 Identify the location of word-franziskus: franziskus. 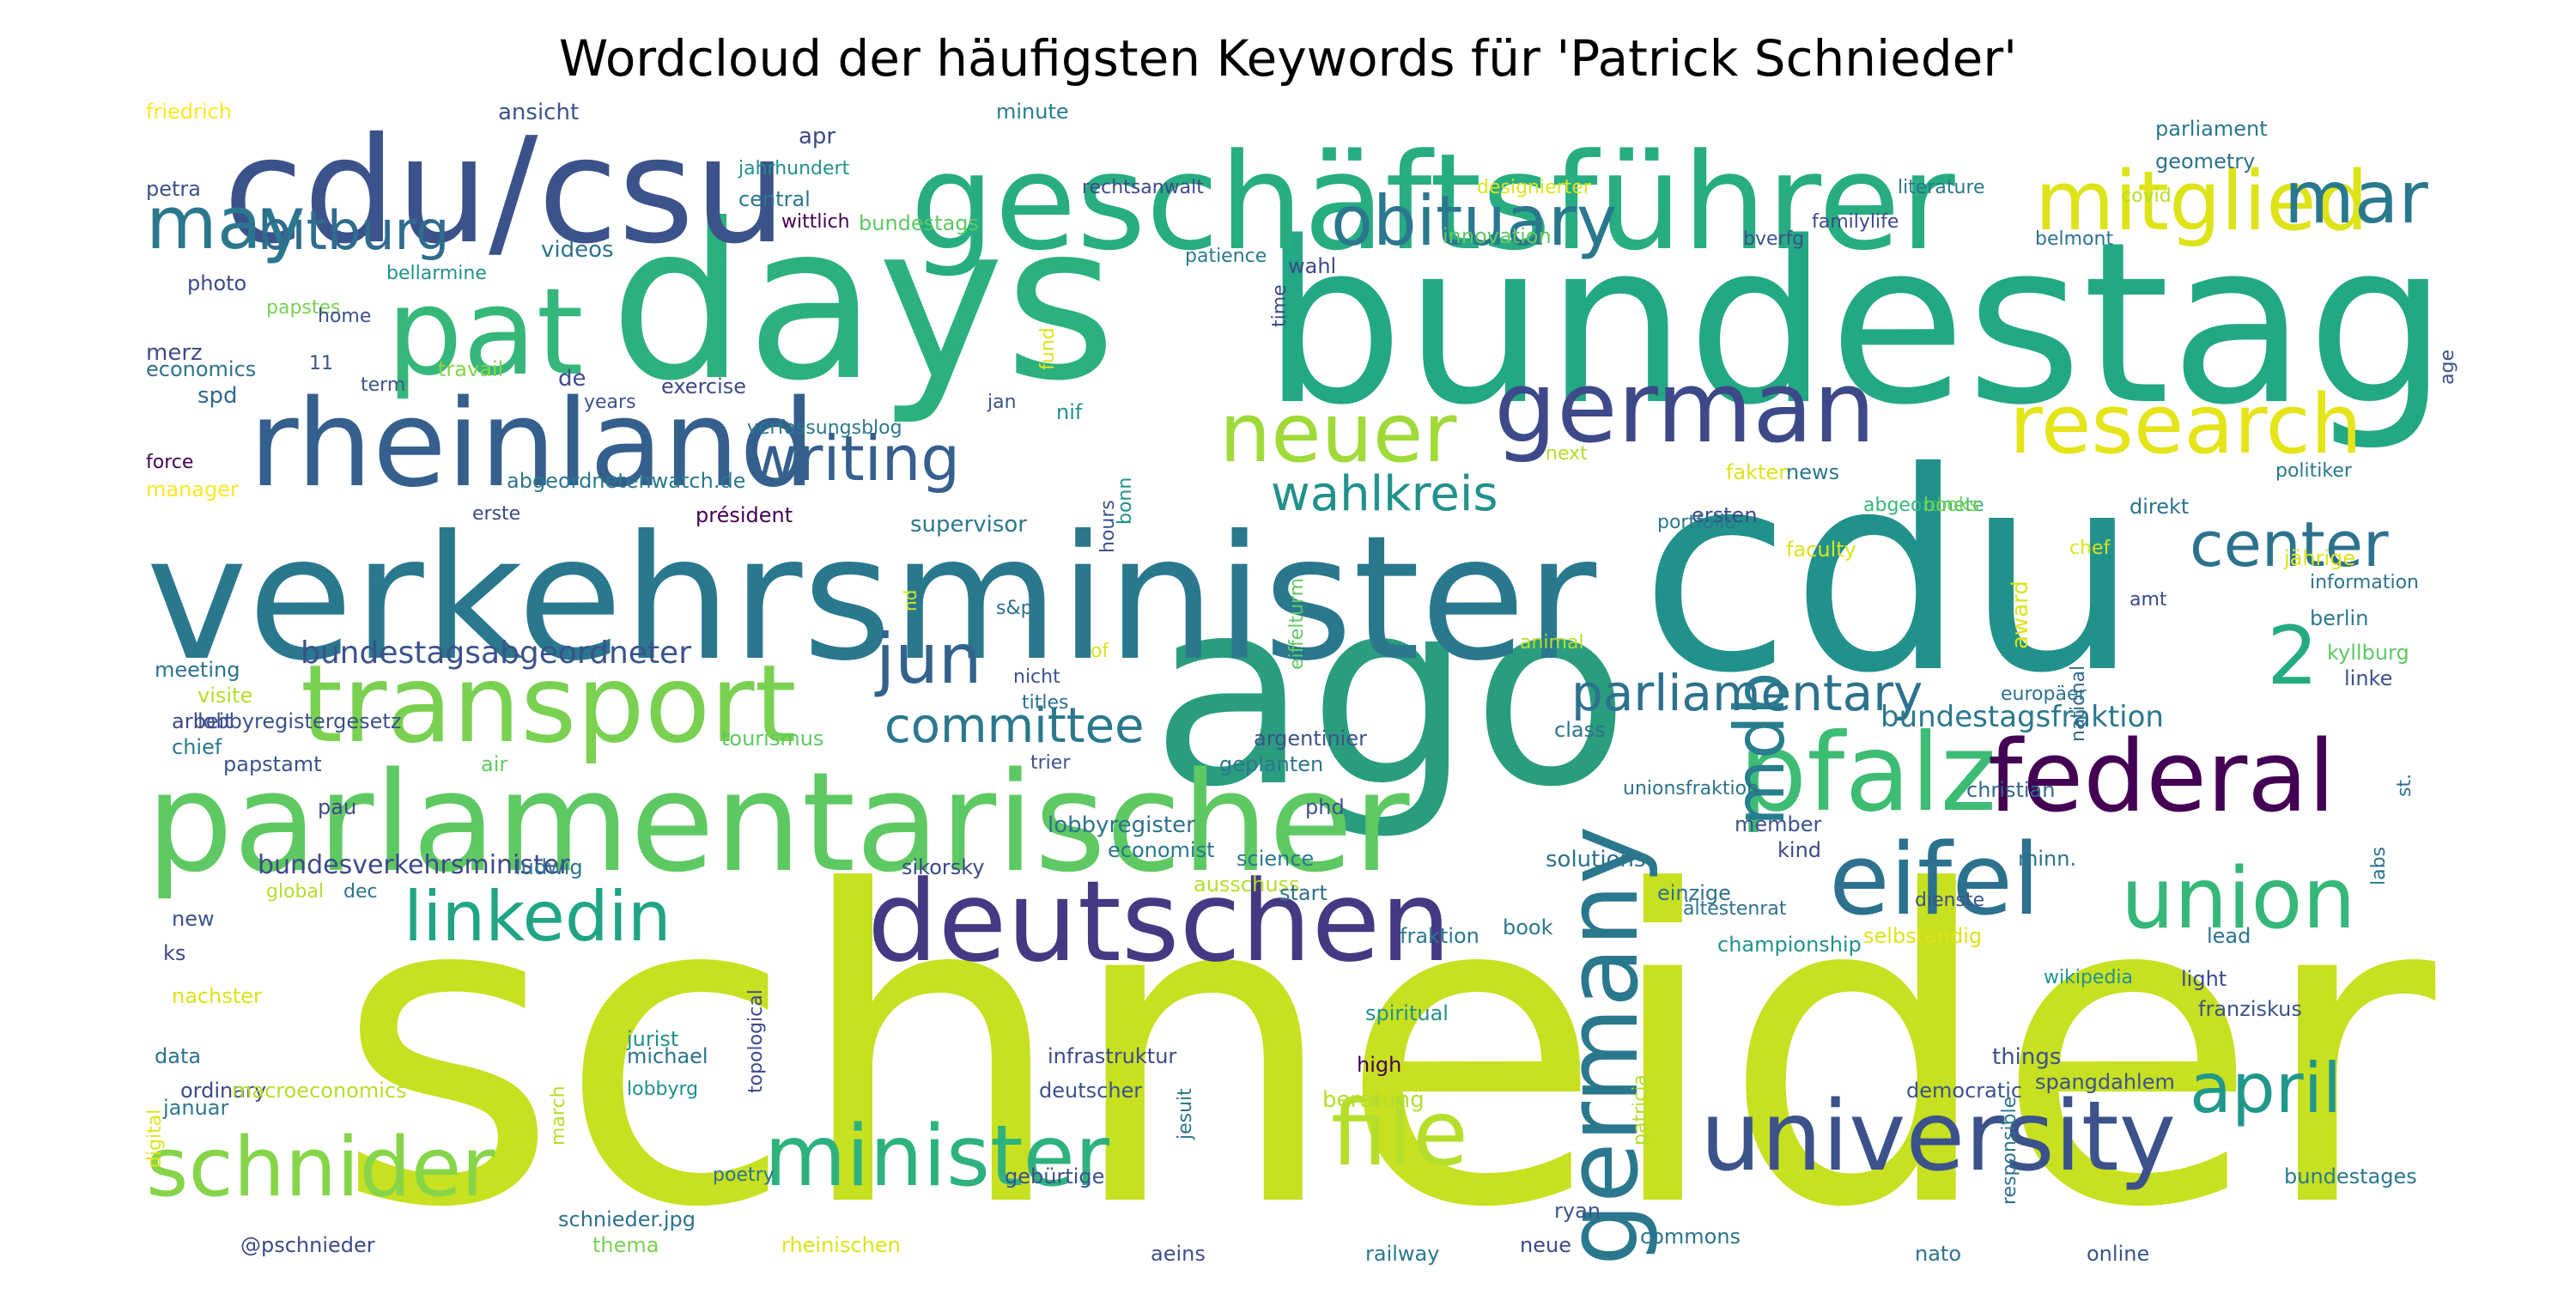
(2250, 1009).